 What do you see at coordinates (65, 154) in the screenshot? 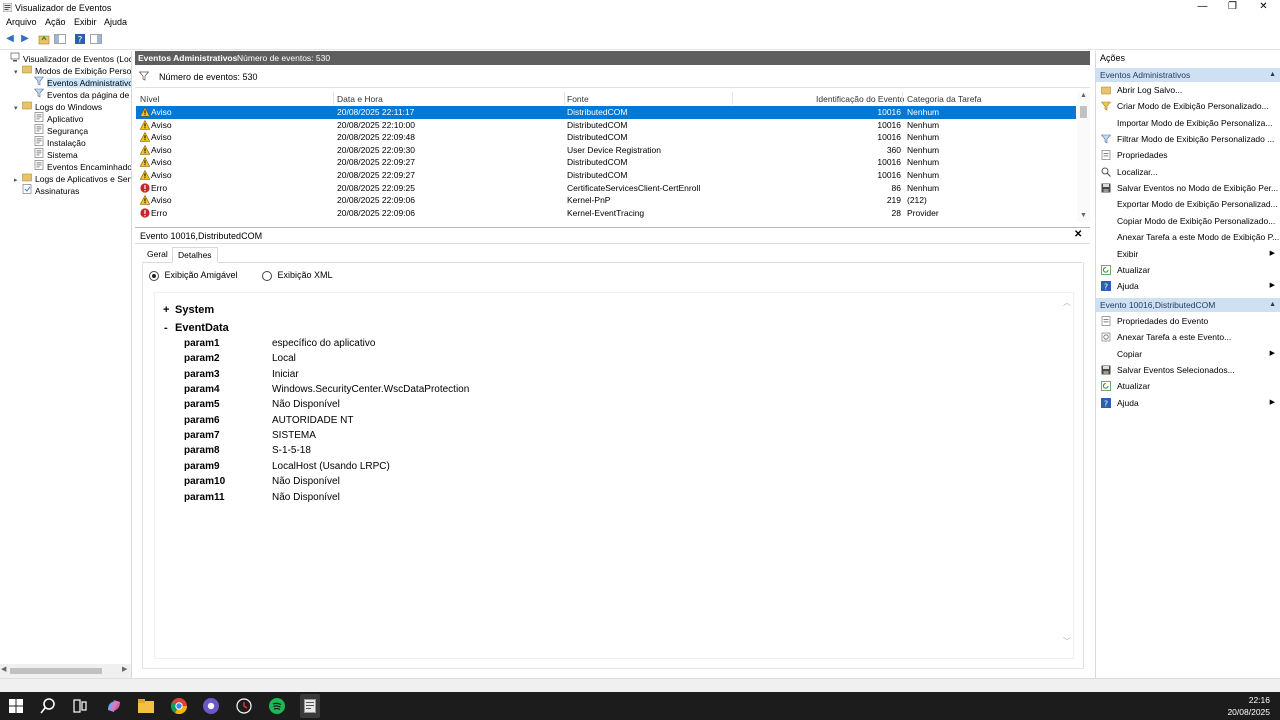
I see `tree-item: Sistema` at bounding box center [65, 154].